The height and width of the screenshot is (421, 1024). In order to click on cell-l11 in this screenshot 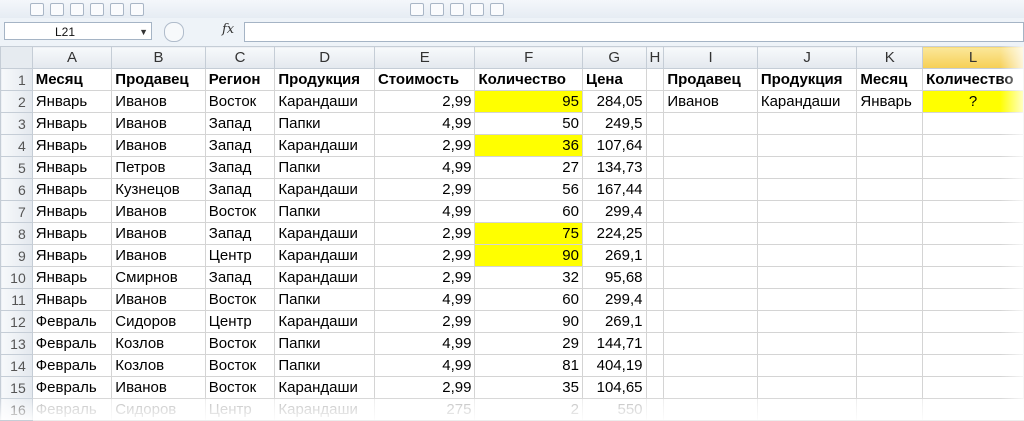, I will do `click(973, 299)`.